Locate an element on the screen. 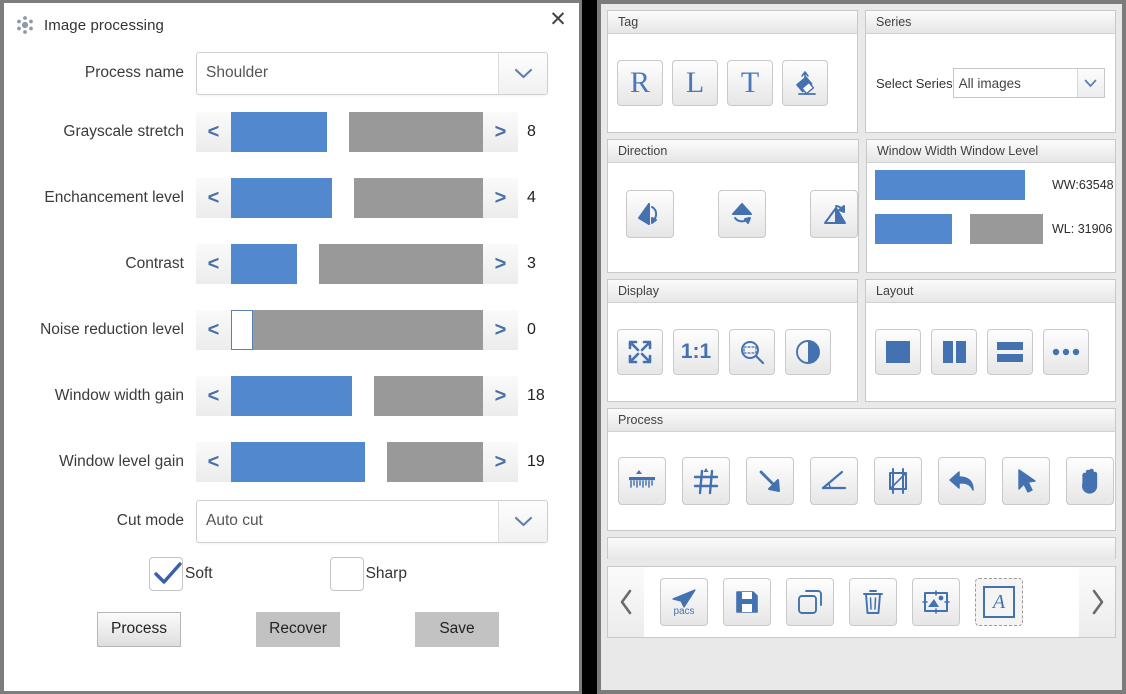 This screenshot has height=694, width=1126. window-width-slider is located at coordinates (959, 185).